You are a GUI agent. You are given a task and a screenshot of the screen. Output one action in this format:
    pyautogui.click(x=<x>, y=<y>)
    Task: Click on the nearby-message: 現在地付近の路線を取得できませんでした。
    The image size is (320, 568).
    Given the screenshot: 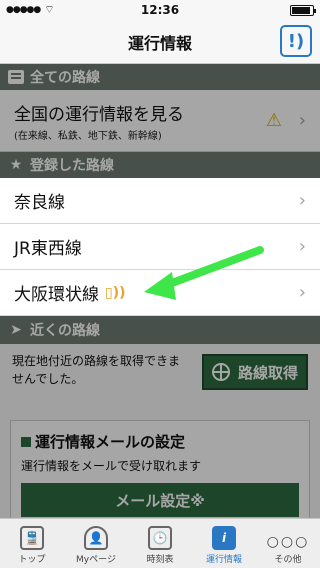 What is the action you would take?
    pyautogui.click(x=96, y=370)
    